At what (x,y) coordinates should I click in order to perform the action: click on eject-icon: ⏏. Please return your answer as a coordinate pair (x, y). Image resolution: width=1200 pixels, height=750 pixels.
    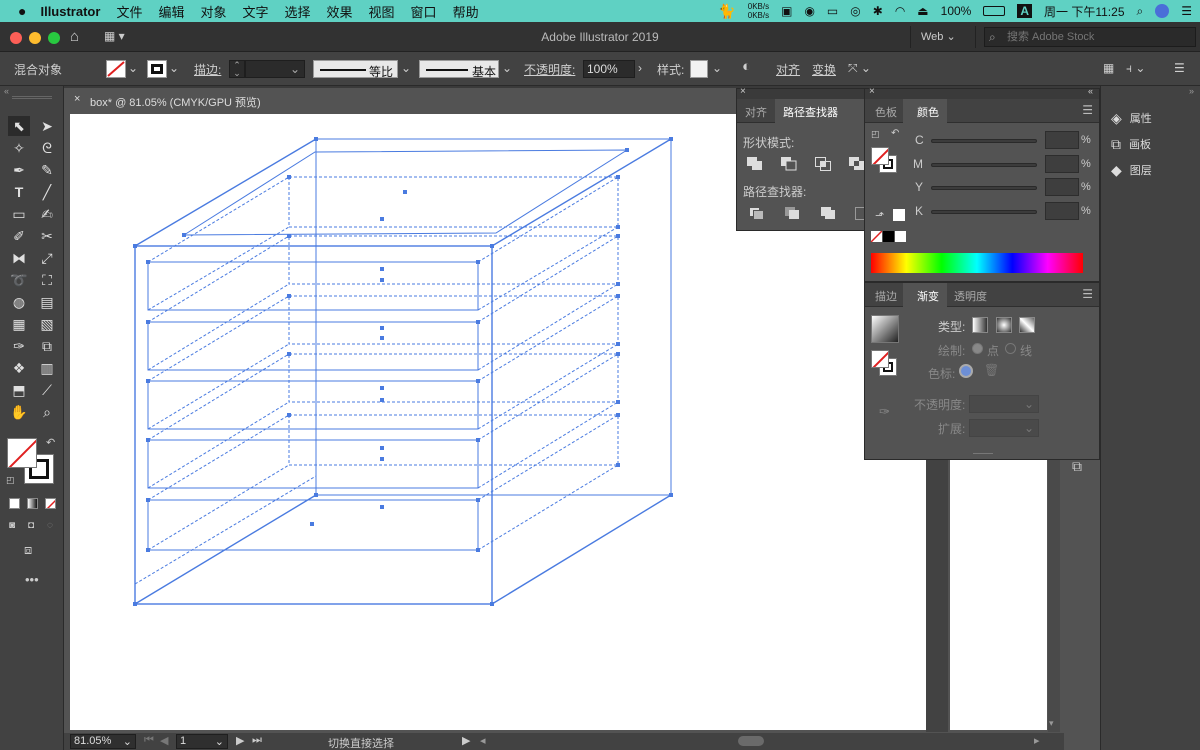
    Looking at the image, I should click on (922, 11).